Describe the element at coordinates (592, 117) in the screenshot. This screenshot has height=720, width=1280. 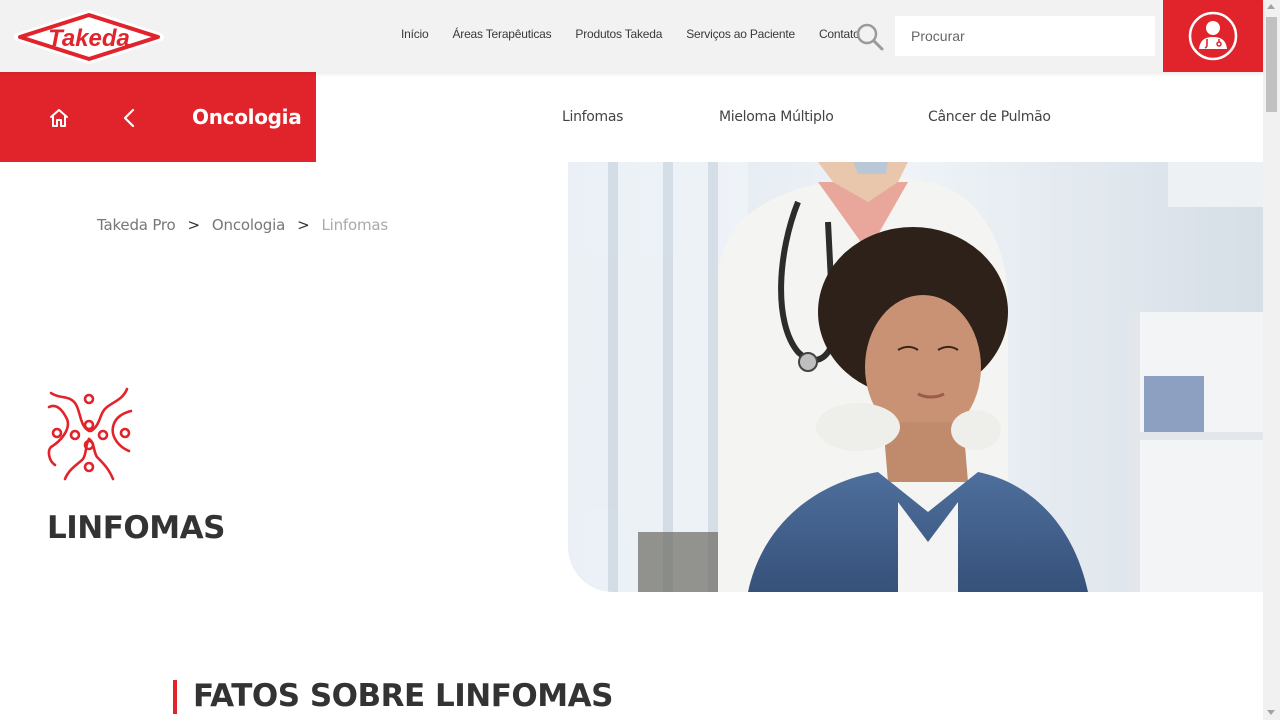
I see `subnav-link-linfomas: Linfomas` at that location.